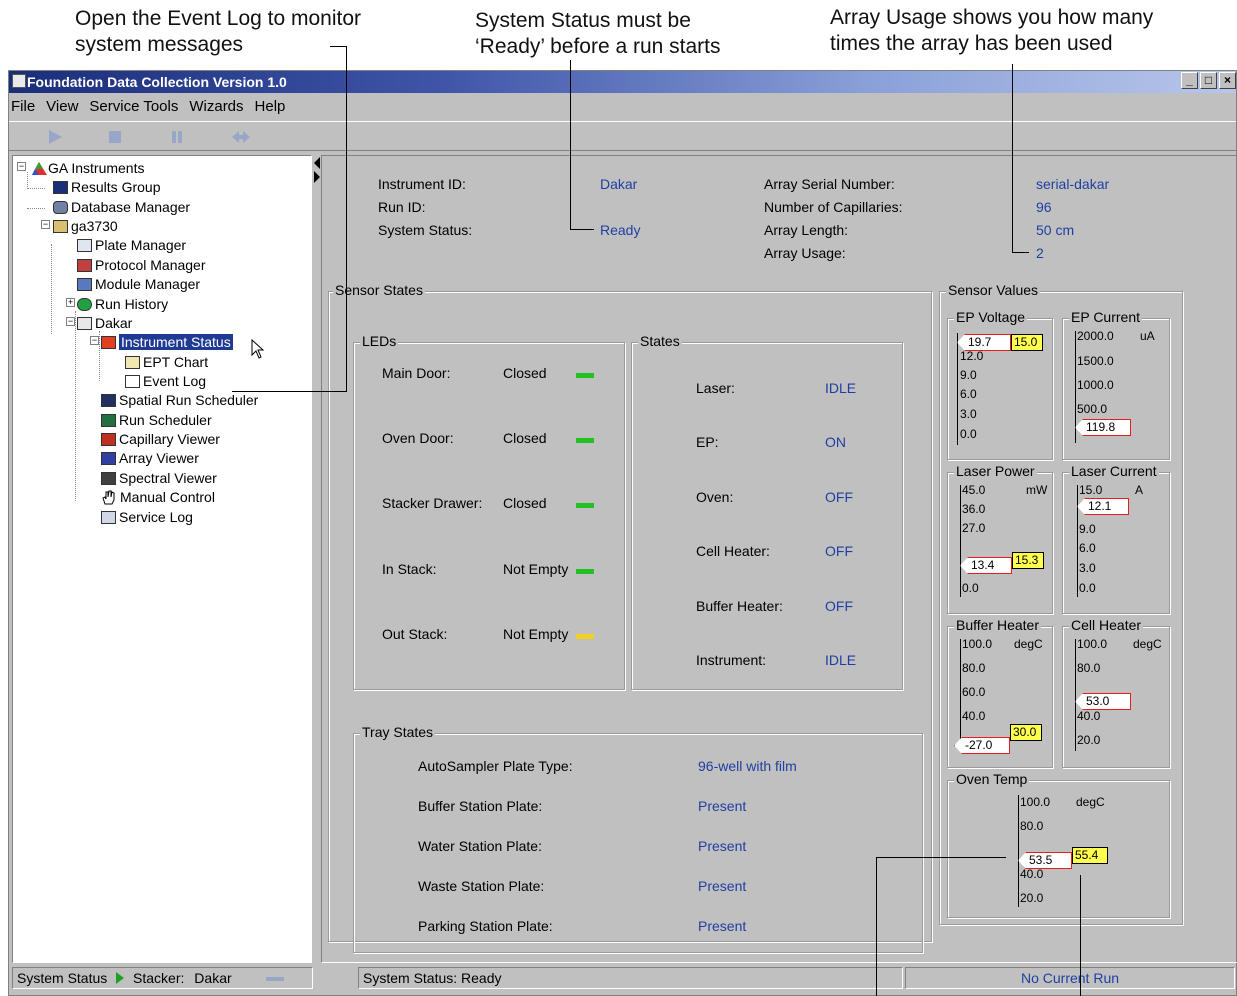 Image resolution: width=1237 pixels, height=996 pixels. What do you see at coordinates (159, 978) in the screenshot?
I see `stacker-label: Stacker:` at bounding box center [159, 978].